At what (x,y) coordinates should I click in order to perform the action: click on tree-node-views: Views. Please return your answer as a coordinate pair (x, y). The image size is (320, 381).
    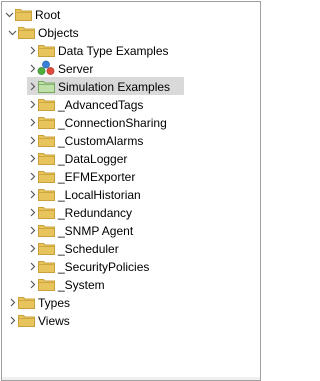
    Looking at the image, I should click on (39, 320).